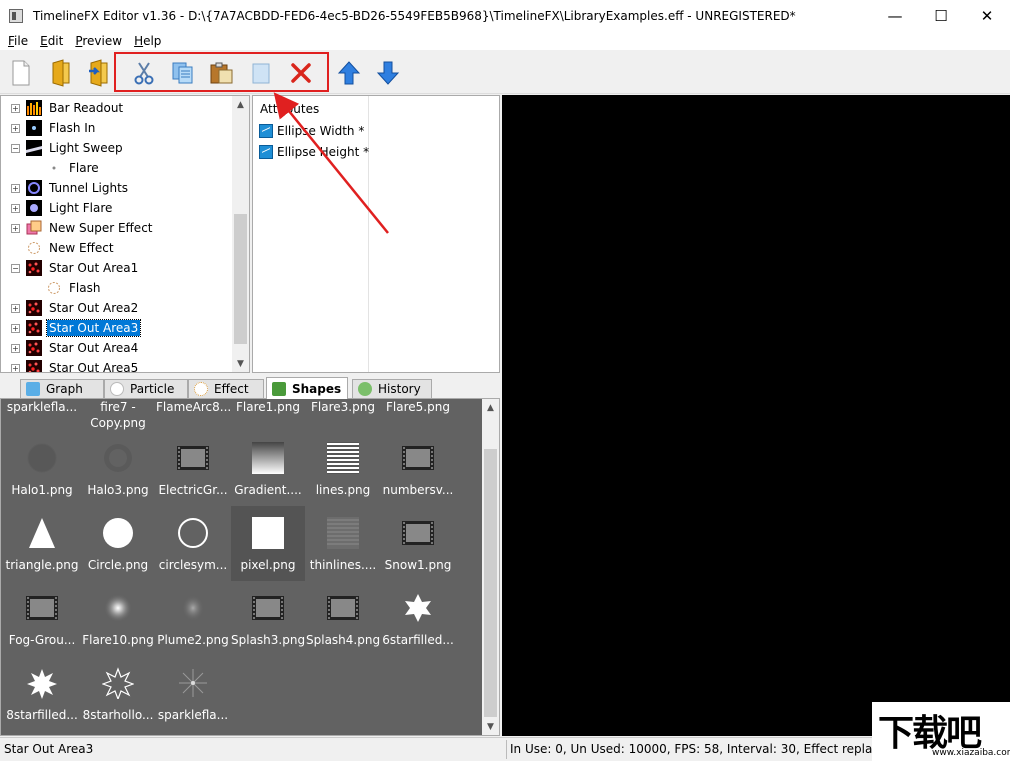 The height and width of the screenshot is (761, 1010). I want to click on tree-item: +Star Out Area3, so click(75, 328).